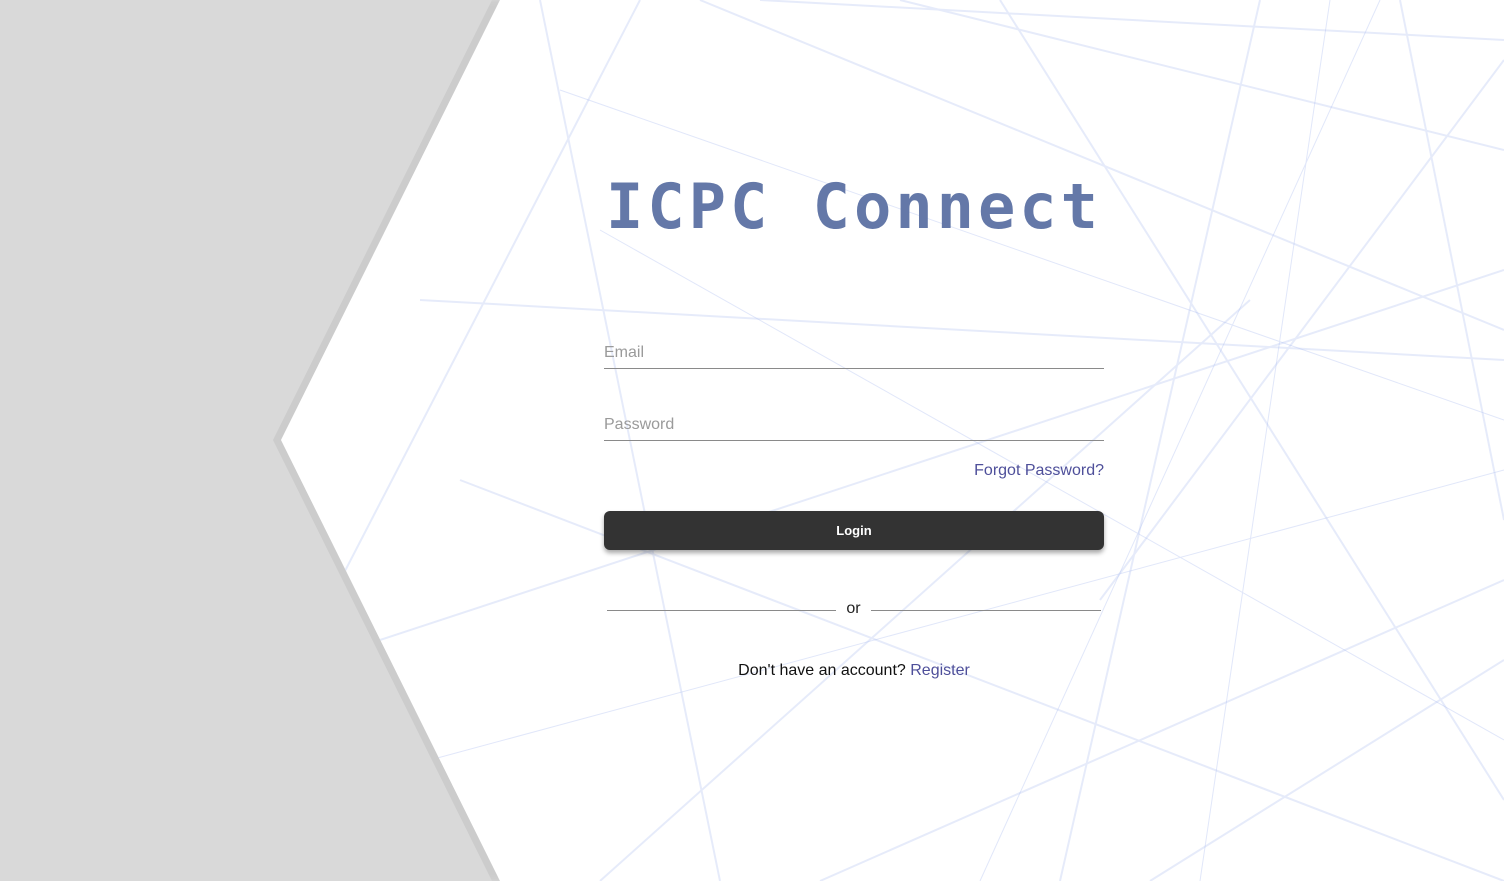 This screenshot has width=1504, height=881. I want to click on password-input, so click(854, 428).